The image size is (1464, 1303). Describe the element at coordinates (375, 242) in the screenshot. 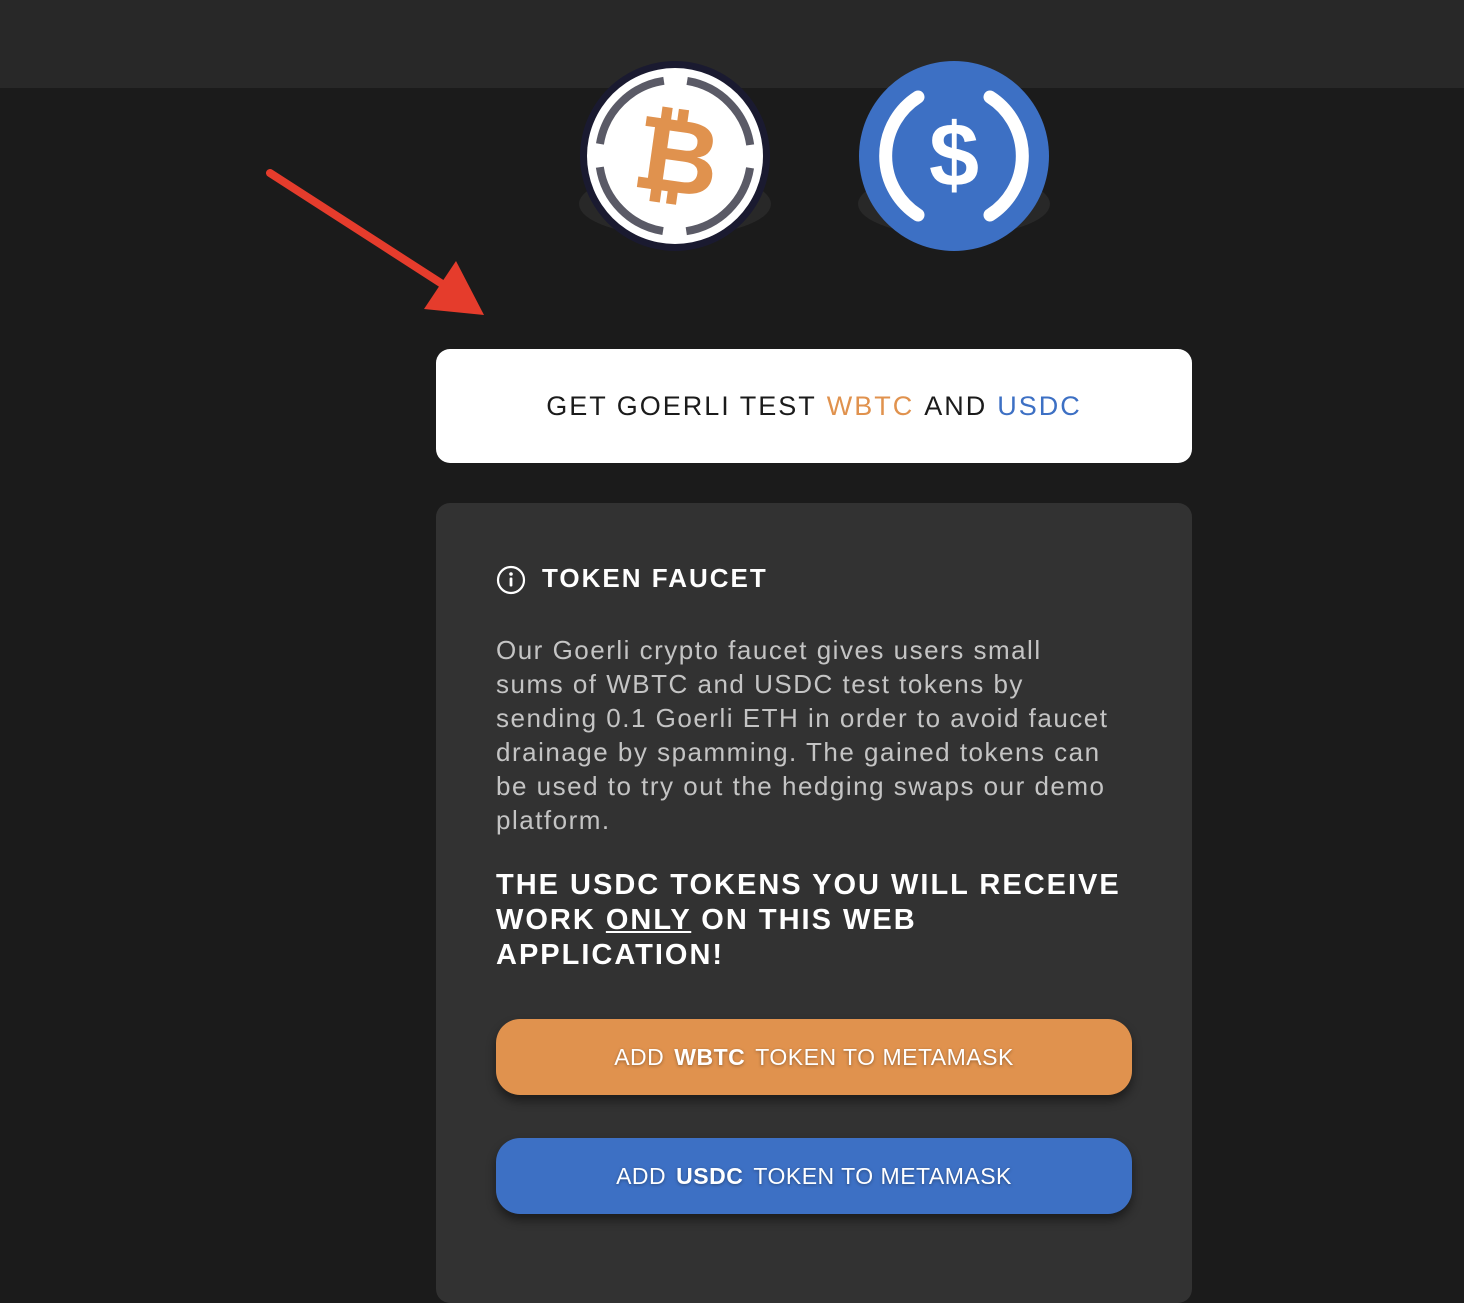

I see `red-arrow-annotation` at that location.